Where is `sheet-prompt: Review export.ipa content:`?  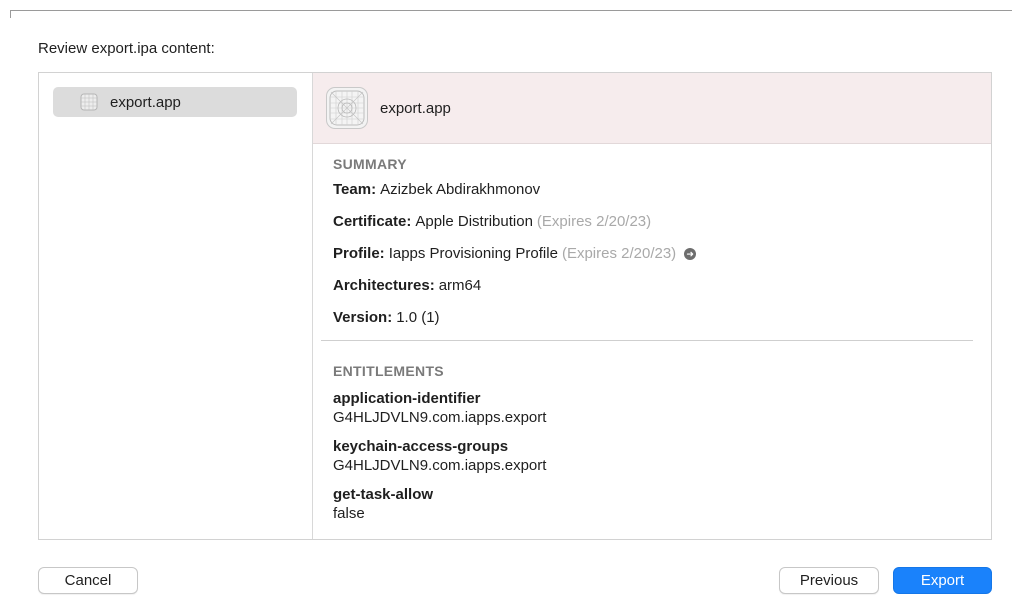 sheet-prompt: Review export.ipa content: is located at coordinates (126, 48).